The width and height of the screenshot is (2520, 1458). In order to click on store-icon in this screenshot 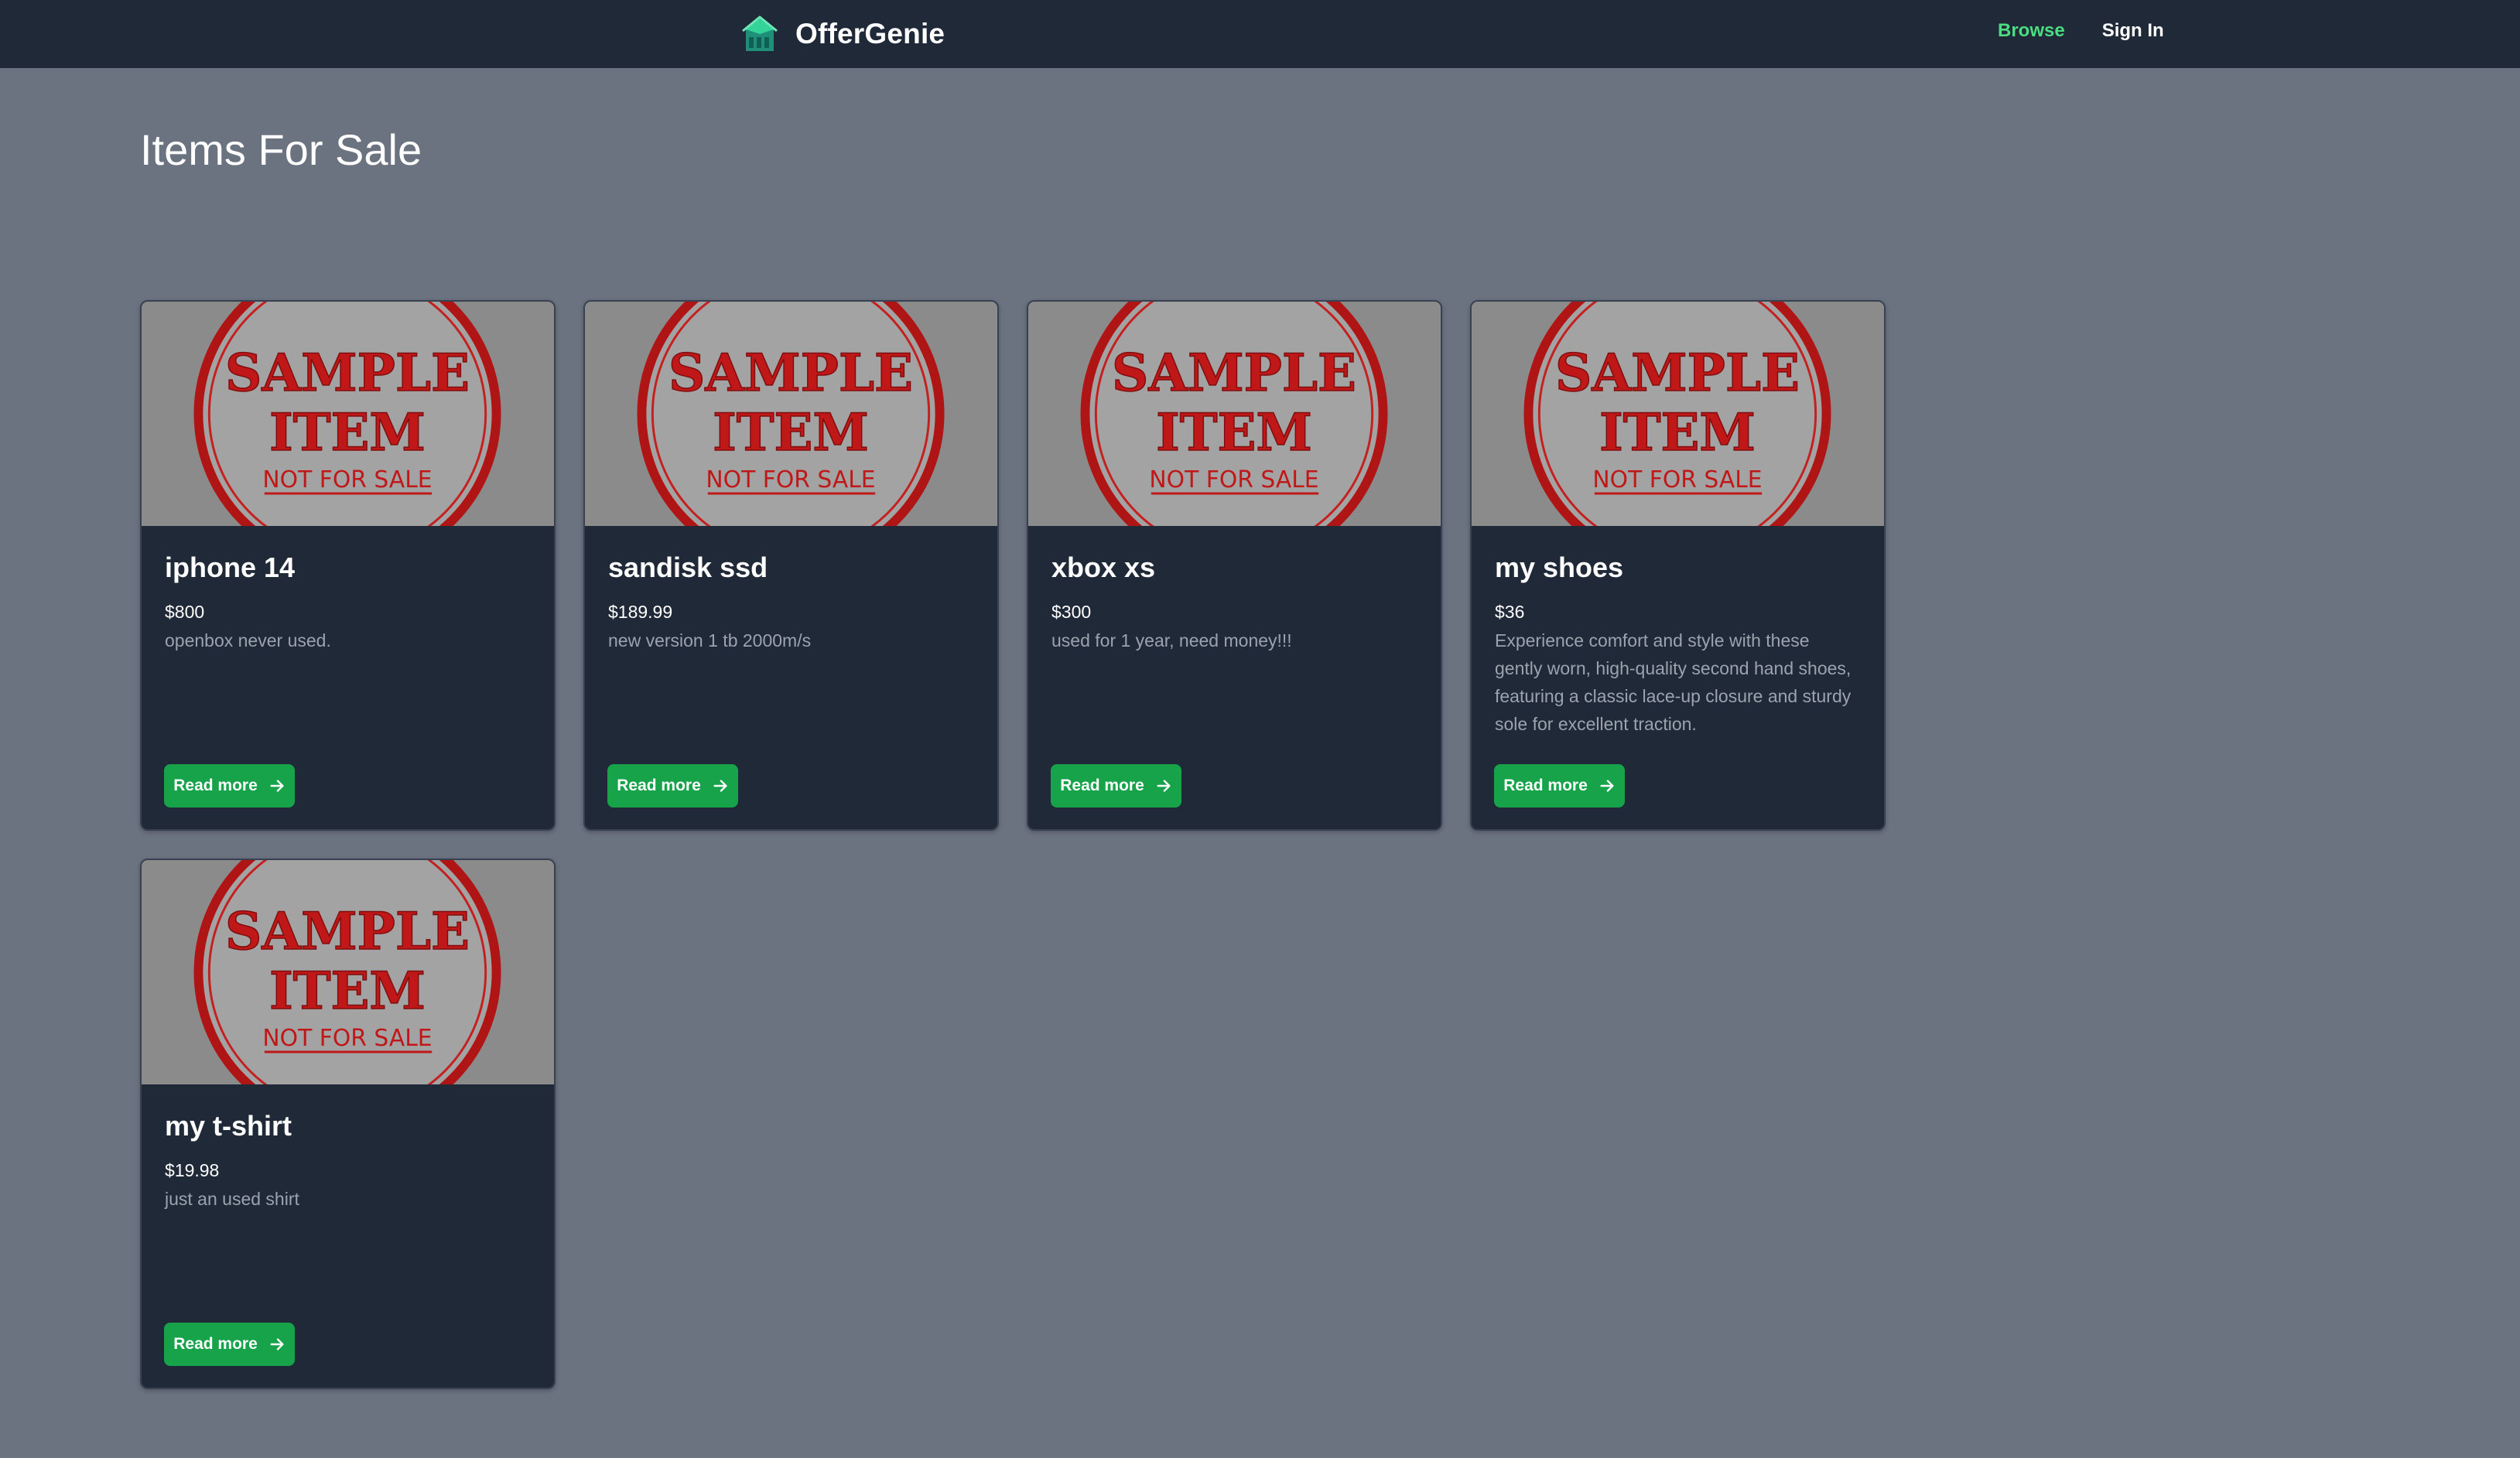, I will do `click(760, 33)`.